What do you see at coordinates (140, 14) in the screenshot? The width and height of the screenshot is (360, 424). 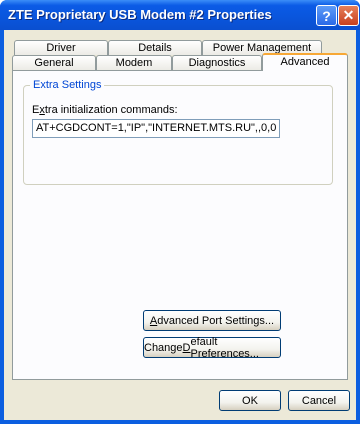 I see `window-title: ZTE Proprietary USB Modem #2 Properties` at bounding box center [140, 14].